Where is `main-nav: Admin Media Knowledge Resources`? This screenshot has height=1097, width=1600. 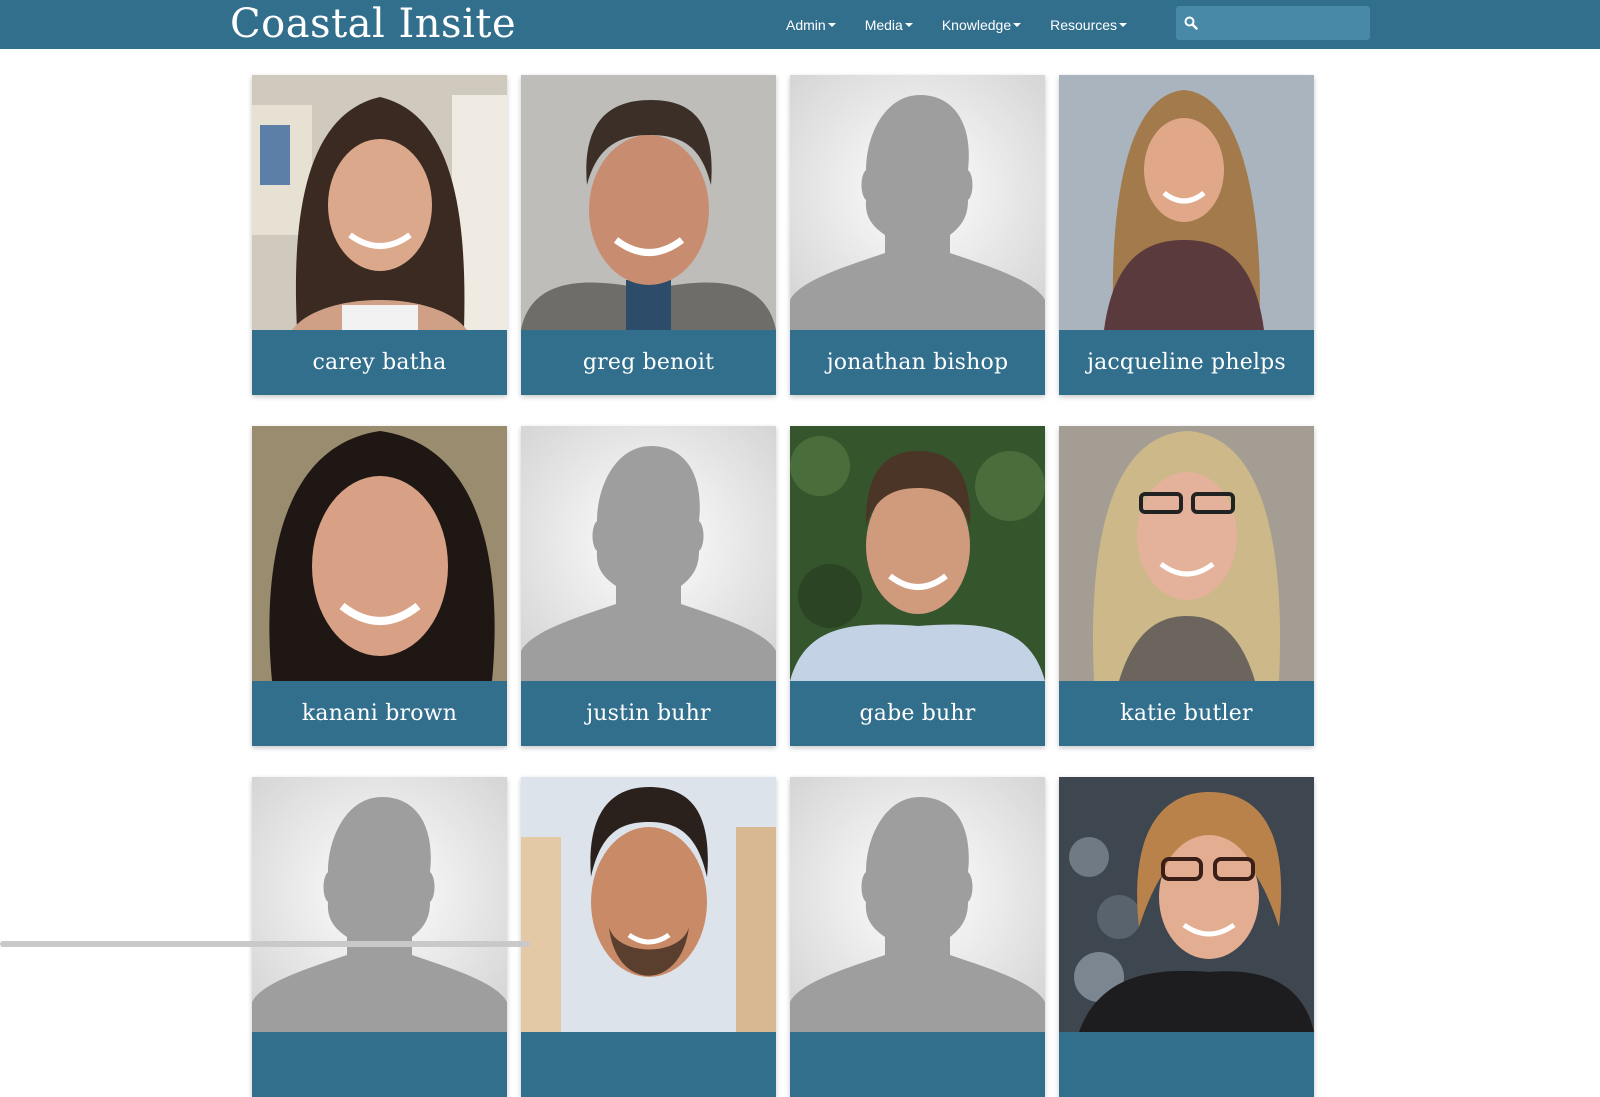
main-nav: Admin Media Knowledge Resources is located at coordinates (957, 24).